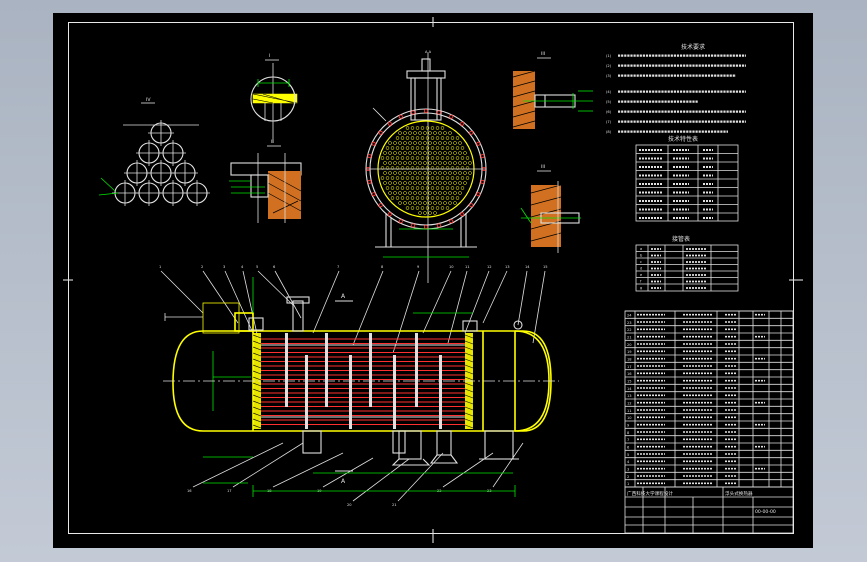 Image resolution: width=867 pixels, height=562 pixels. What do you see at coordinates (609, 102) in the screenshot?
I see `svg-text: (5)` at bounding box center [609, 102].